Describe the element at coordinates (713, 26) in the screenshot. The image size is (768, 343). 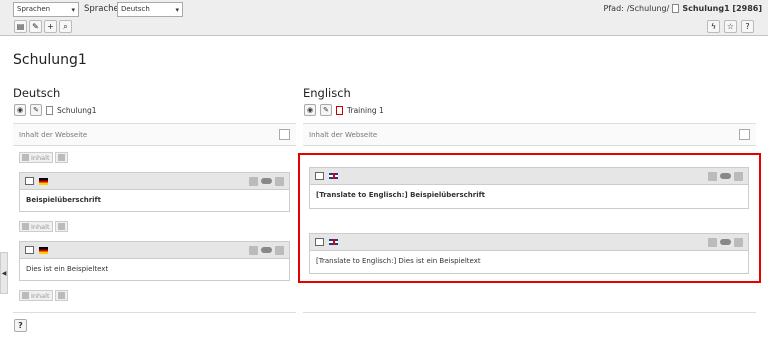
I see `lightning-icon: ϟ` at that location.